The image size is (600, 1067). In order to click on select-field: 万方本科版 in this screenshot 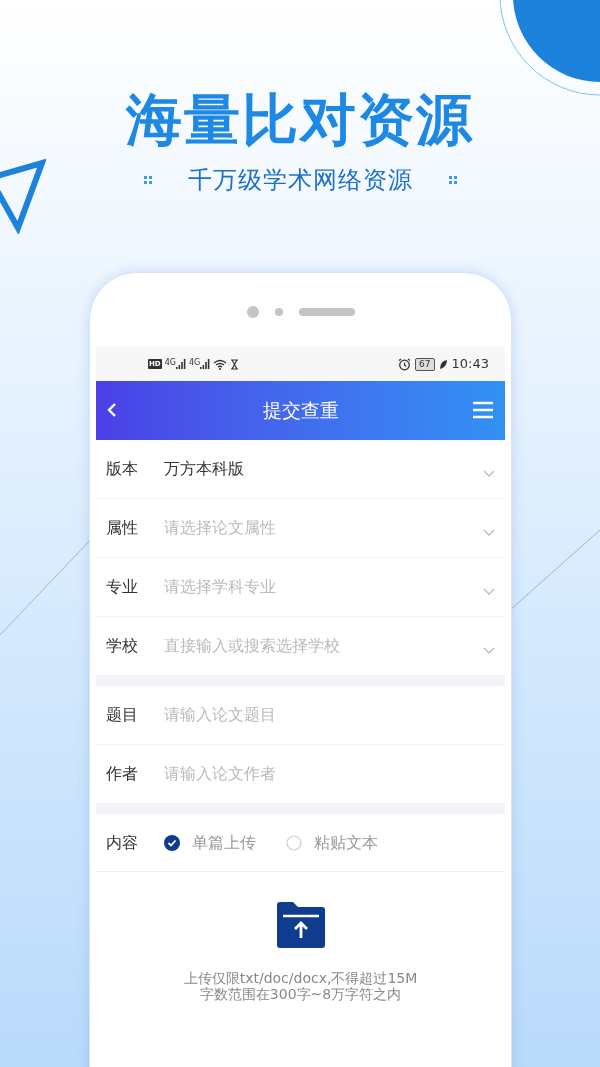, I will do `click(329, 469)`.